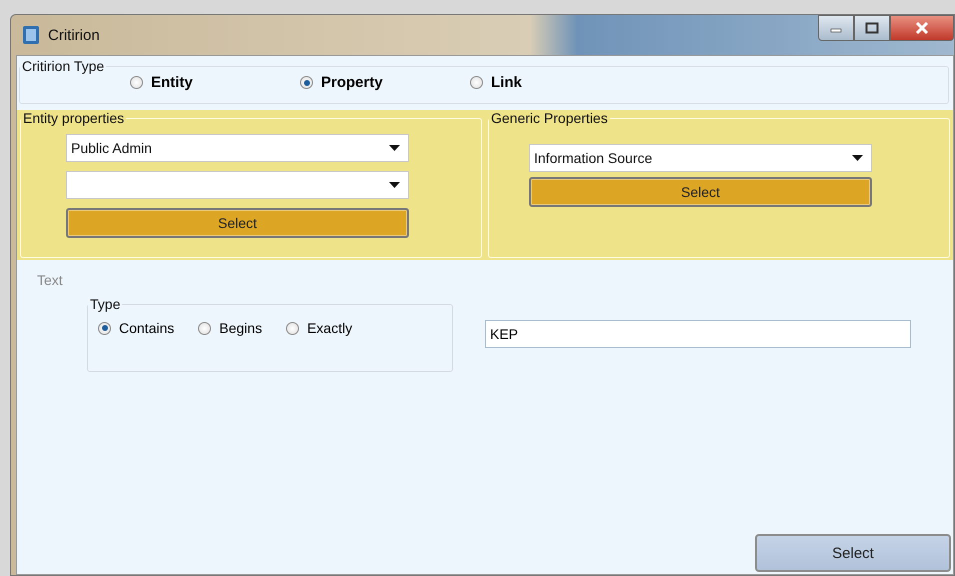  I want to click on window-title: Critirion, so click(74, 35).